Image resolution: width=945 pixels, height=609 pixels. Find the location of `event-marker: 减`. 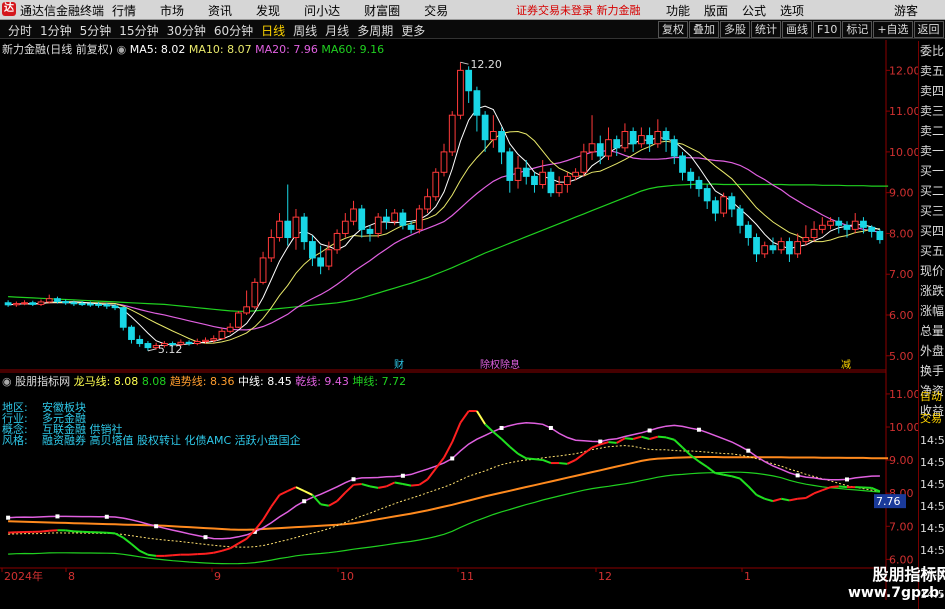

event-marker: 减 is located at coordinates (846, 365).